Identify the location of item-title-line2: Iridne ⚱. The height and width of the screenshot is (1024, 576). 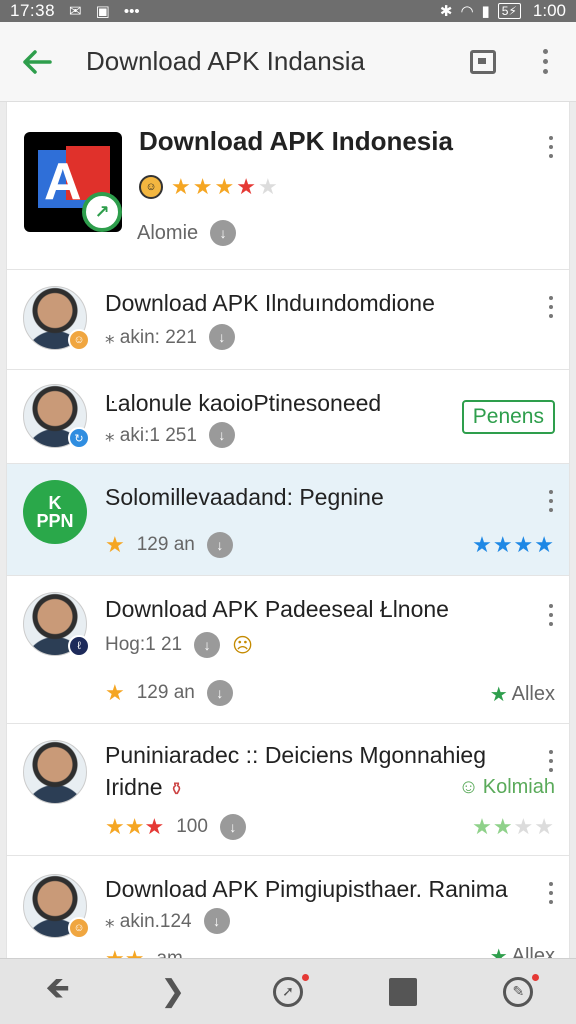
(144, 787).